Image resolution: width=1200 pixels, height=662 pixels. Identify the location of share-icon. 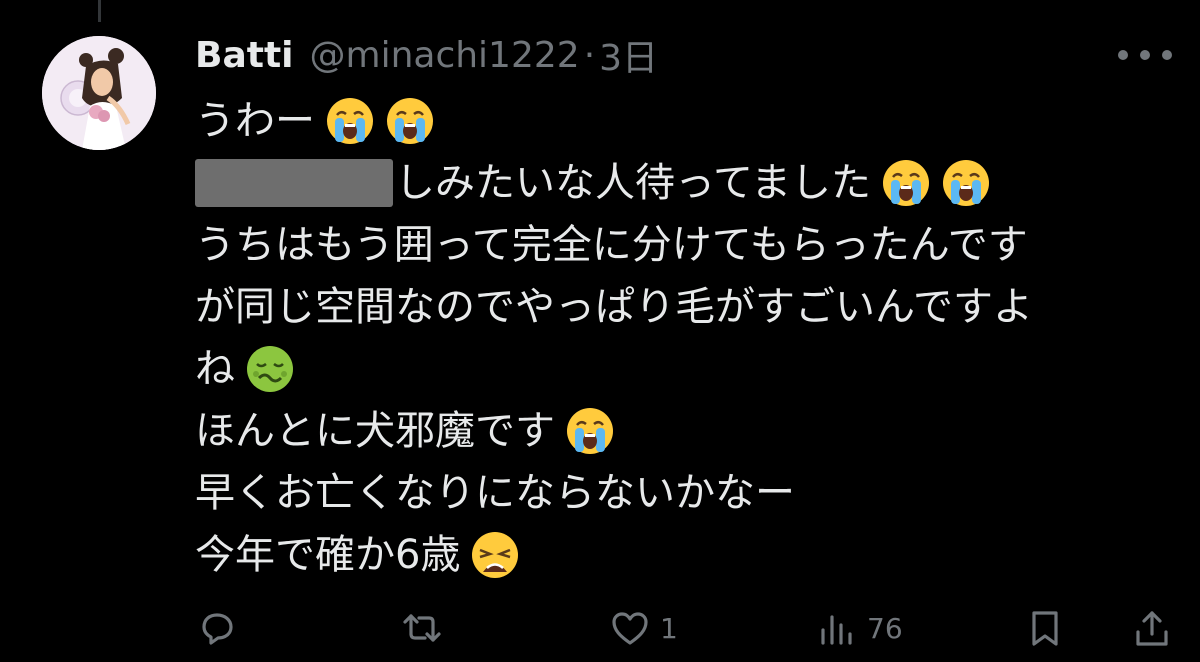
(1152, 628).